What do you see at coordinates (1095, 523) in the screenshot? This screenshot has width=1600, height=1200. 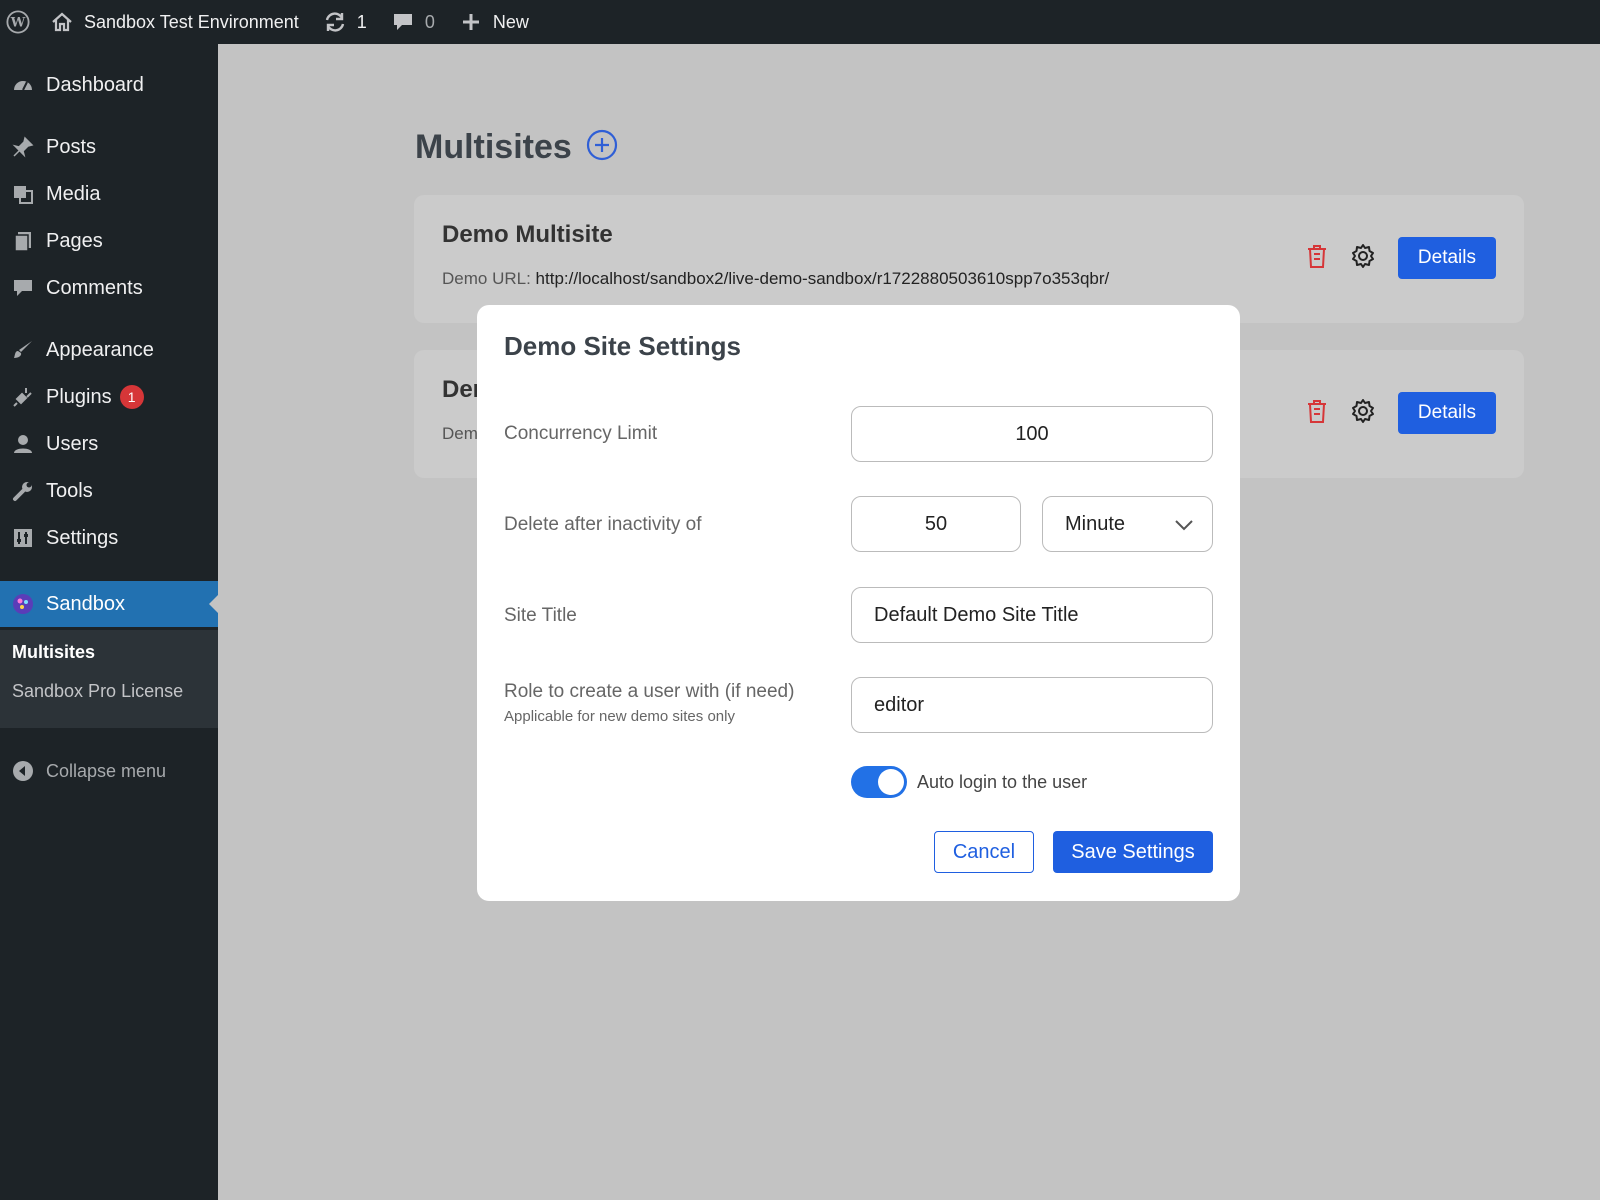 I see `inactivity-unit-value: Minute` at bounding box center [1095, 523].